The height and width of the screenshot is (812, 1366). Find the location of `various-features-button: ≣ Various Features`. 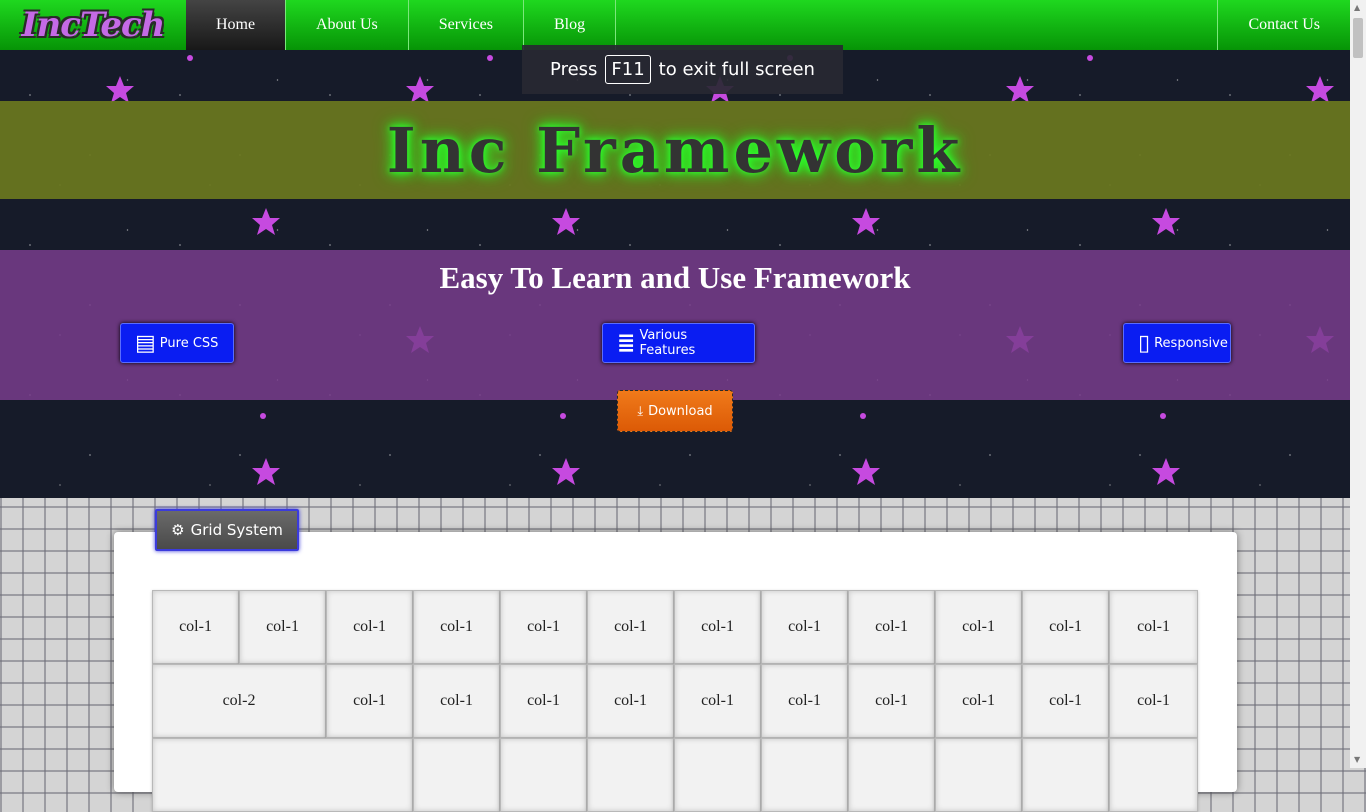

various-features-button: ≣ Various Features is located at coordinates (678, 343).